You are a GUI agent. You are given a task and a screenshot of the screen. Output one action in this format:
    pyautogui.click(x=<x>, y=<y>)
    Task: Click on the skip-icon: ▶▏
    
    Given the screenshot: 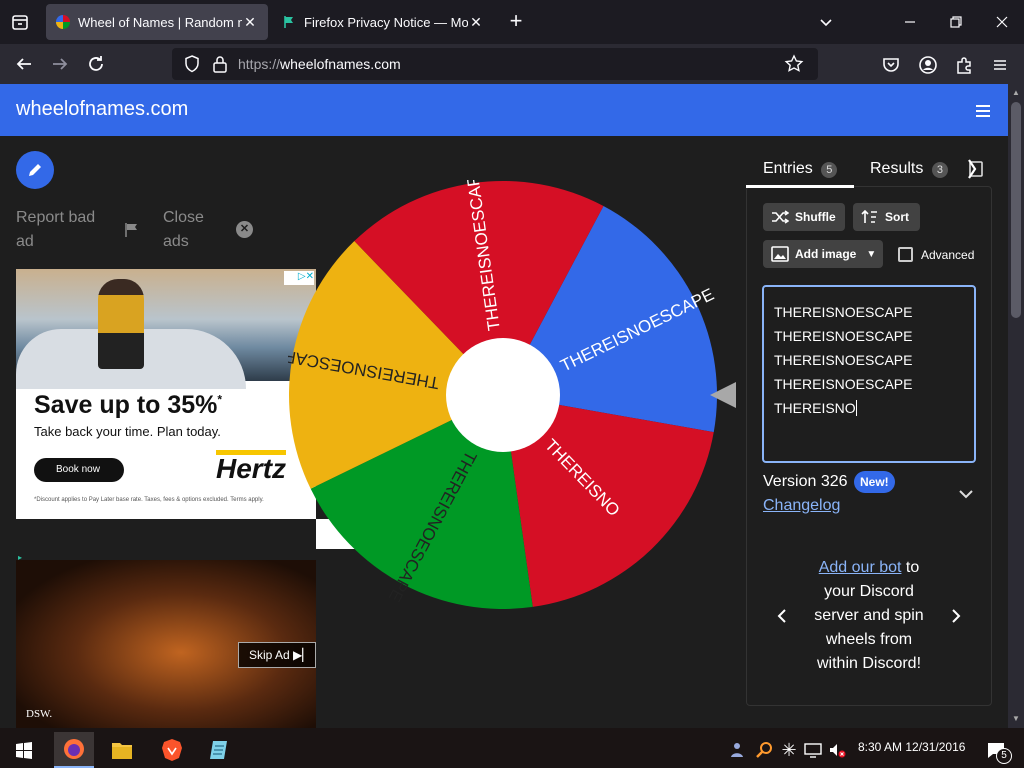 What is the action you would take?
    pyautogui.click(x=302, y=655)
    